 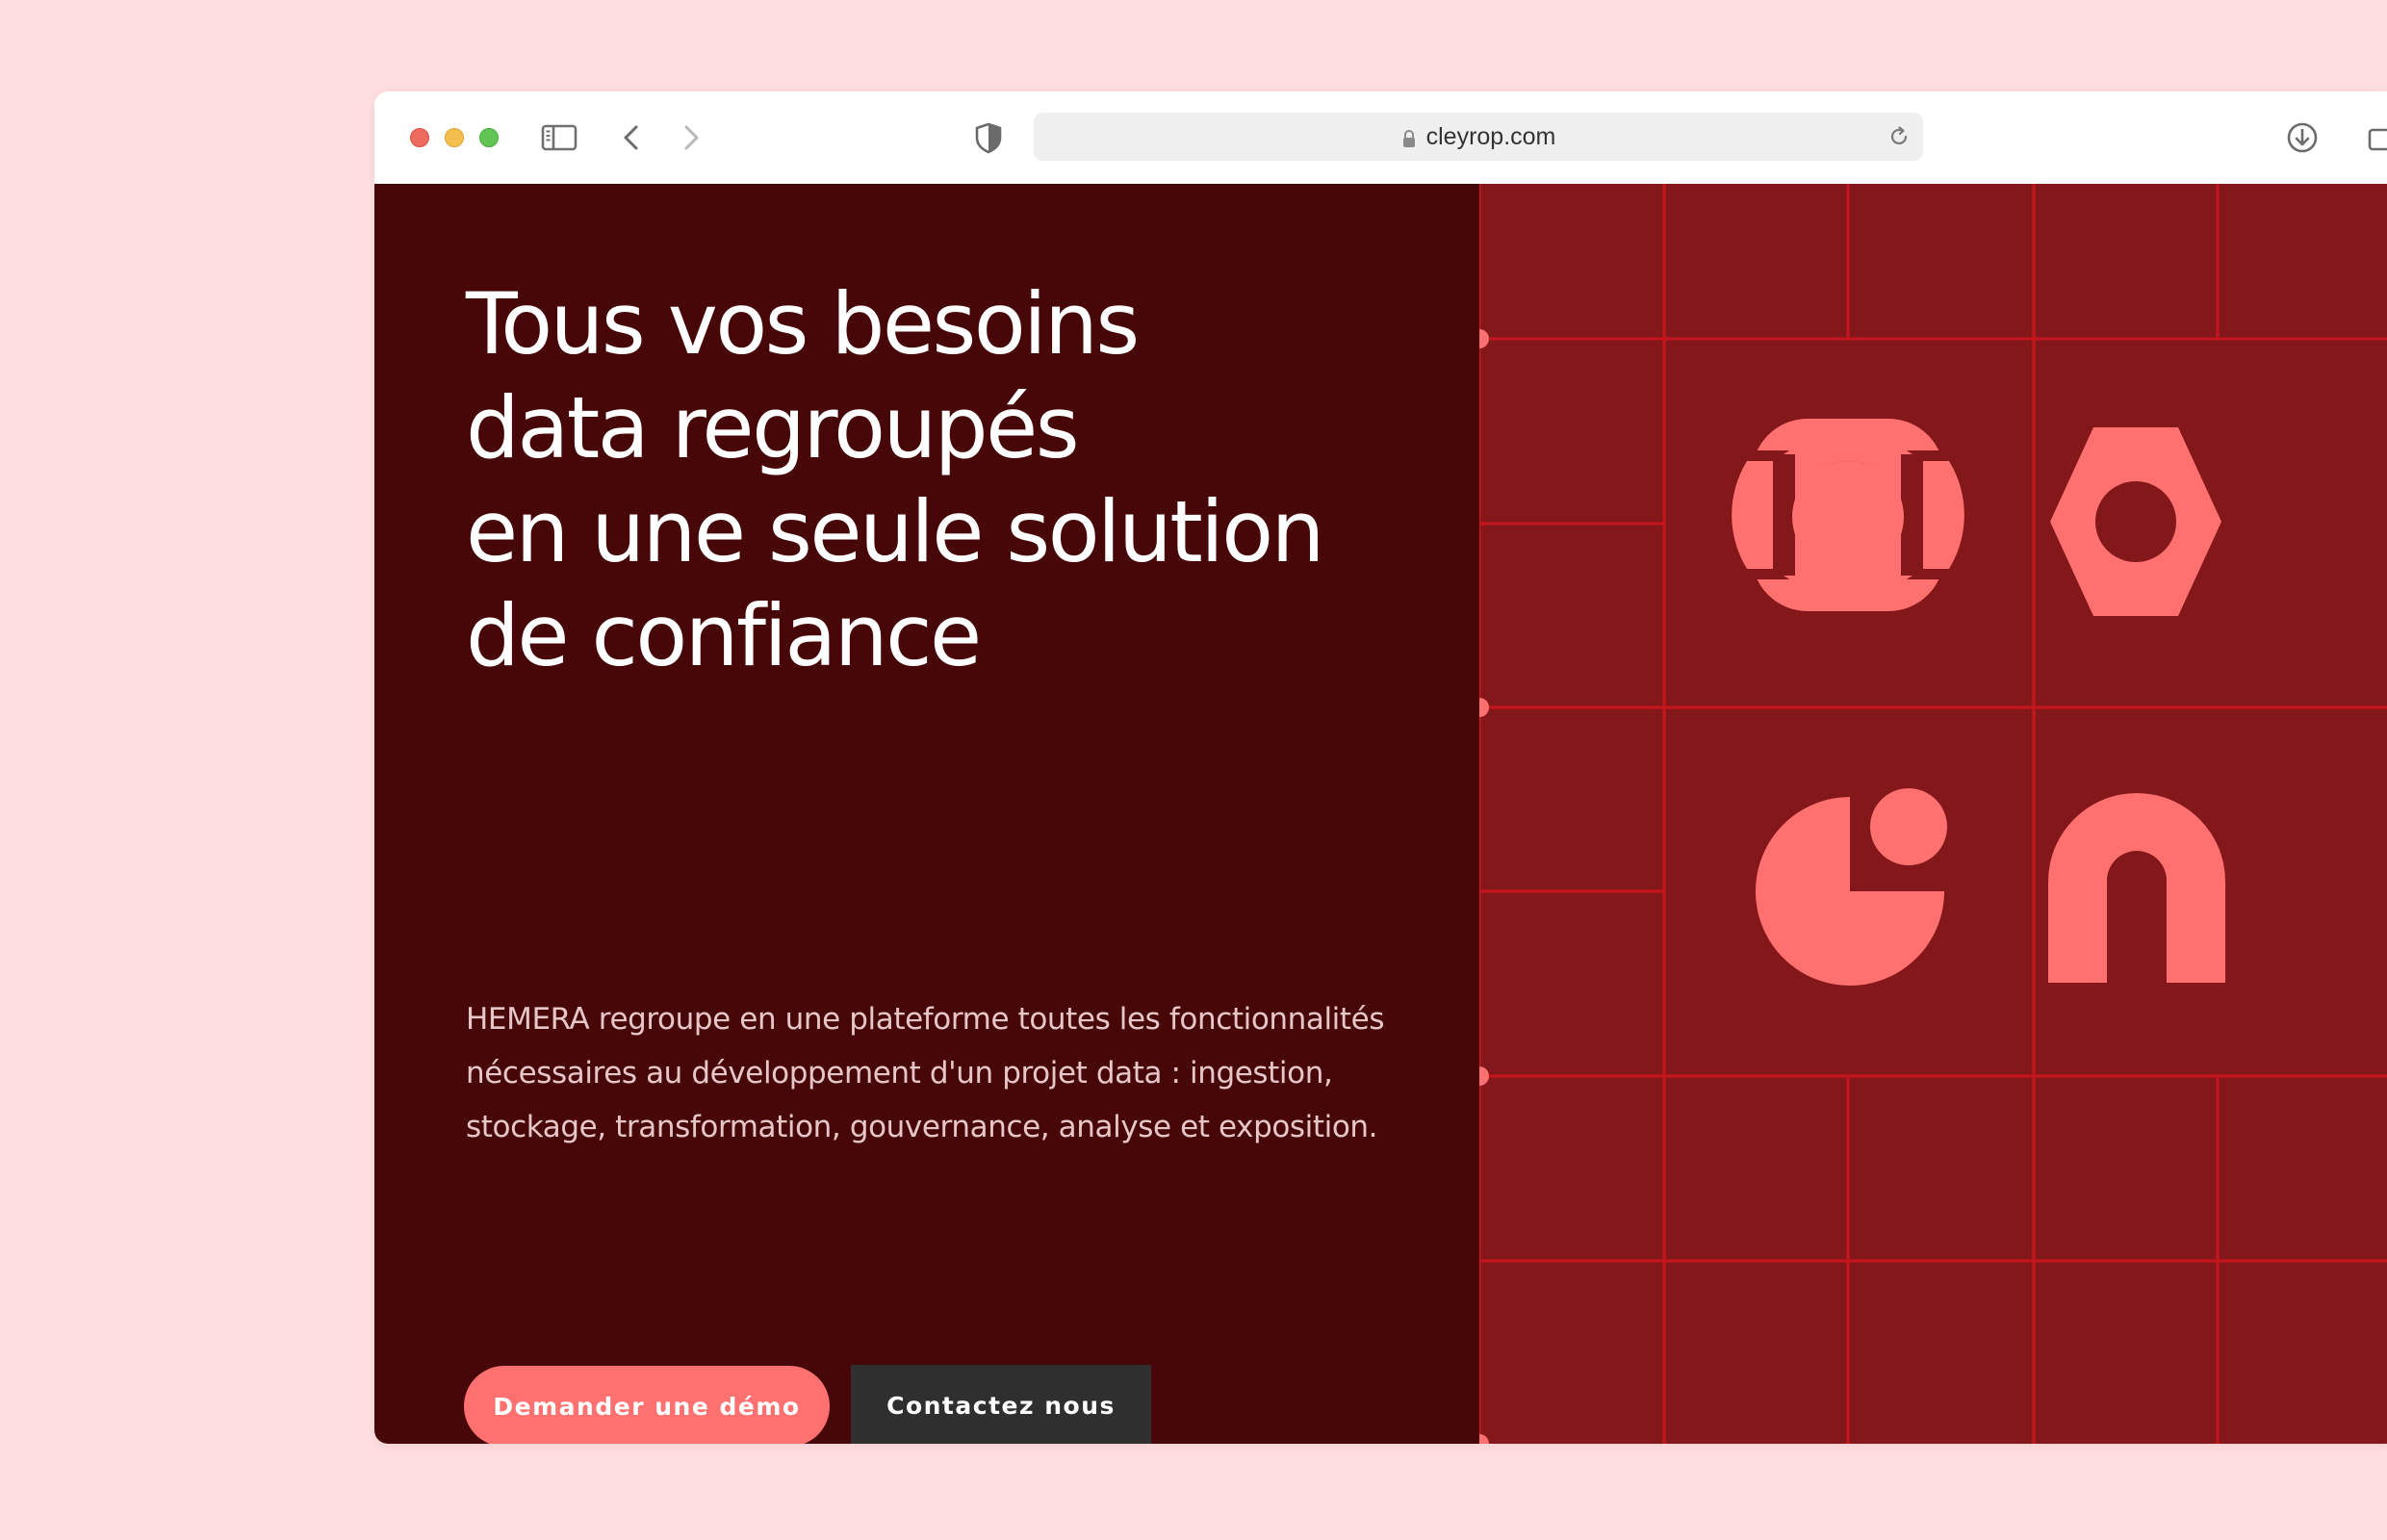 I want to click on url-text: cleyrop.com, so click(x=1490, y=136).